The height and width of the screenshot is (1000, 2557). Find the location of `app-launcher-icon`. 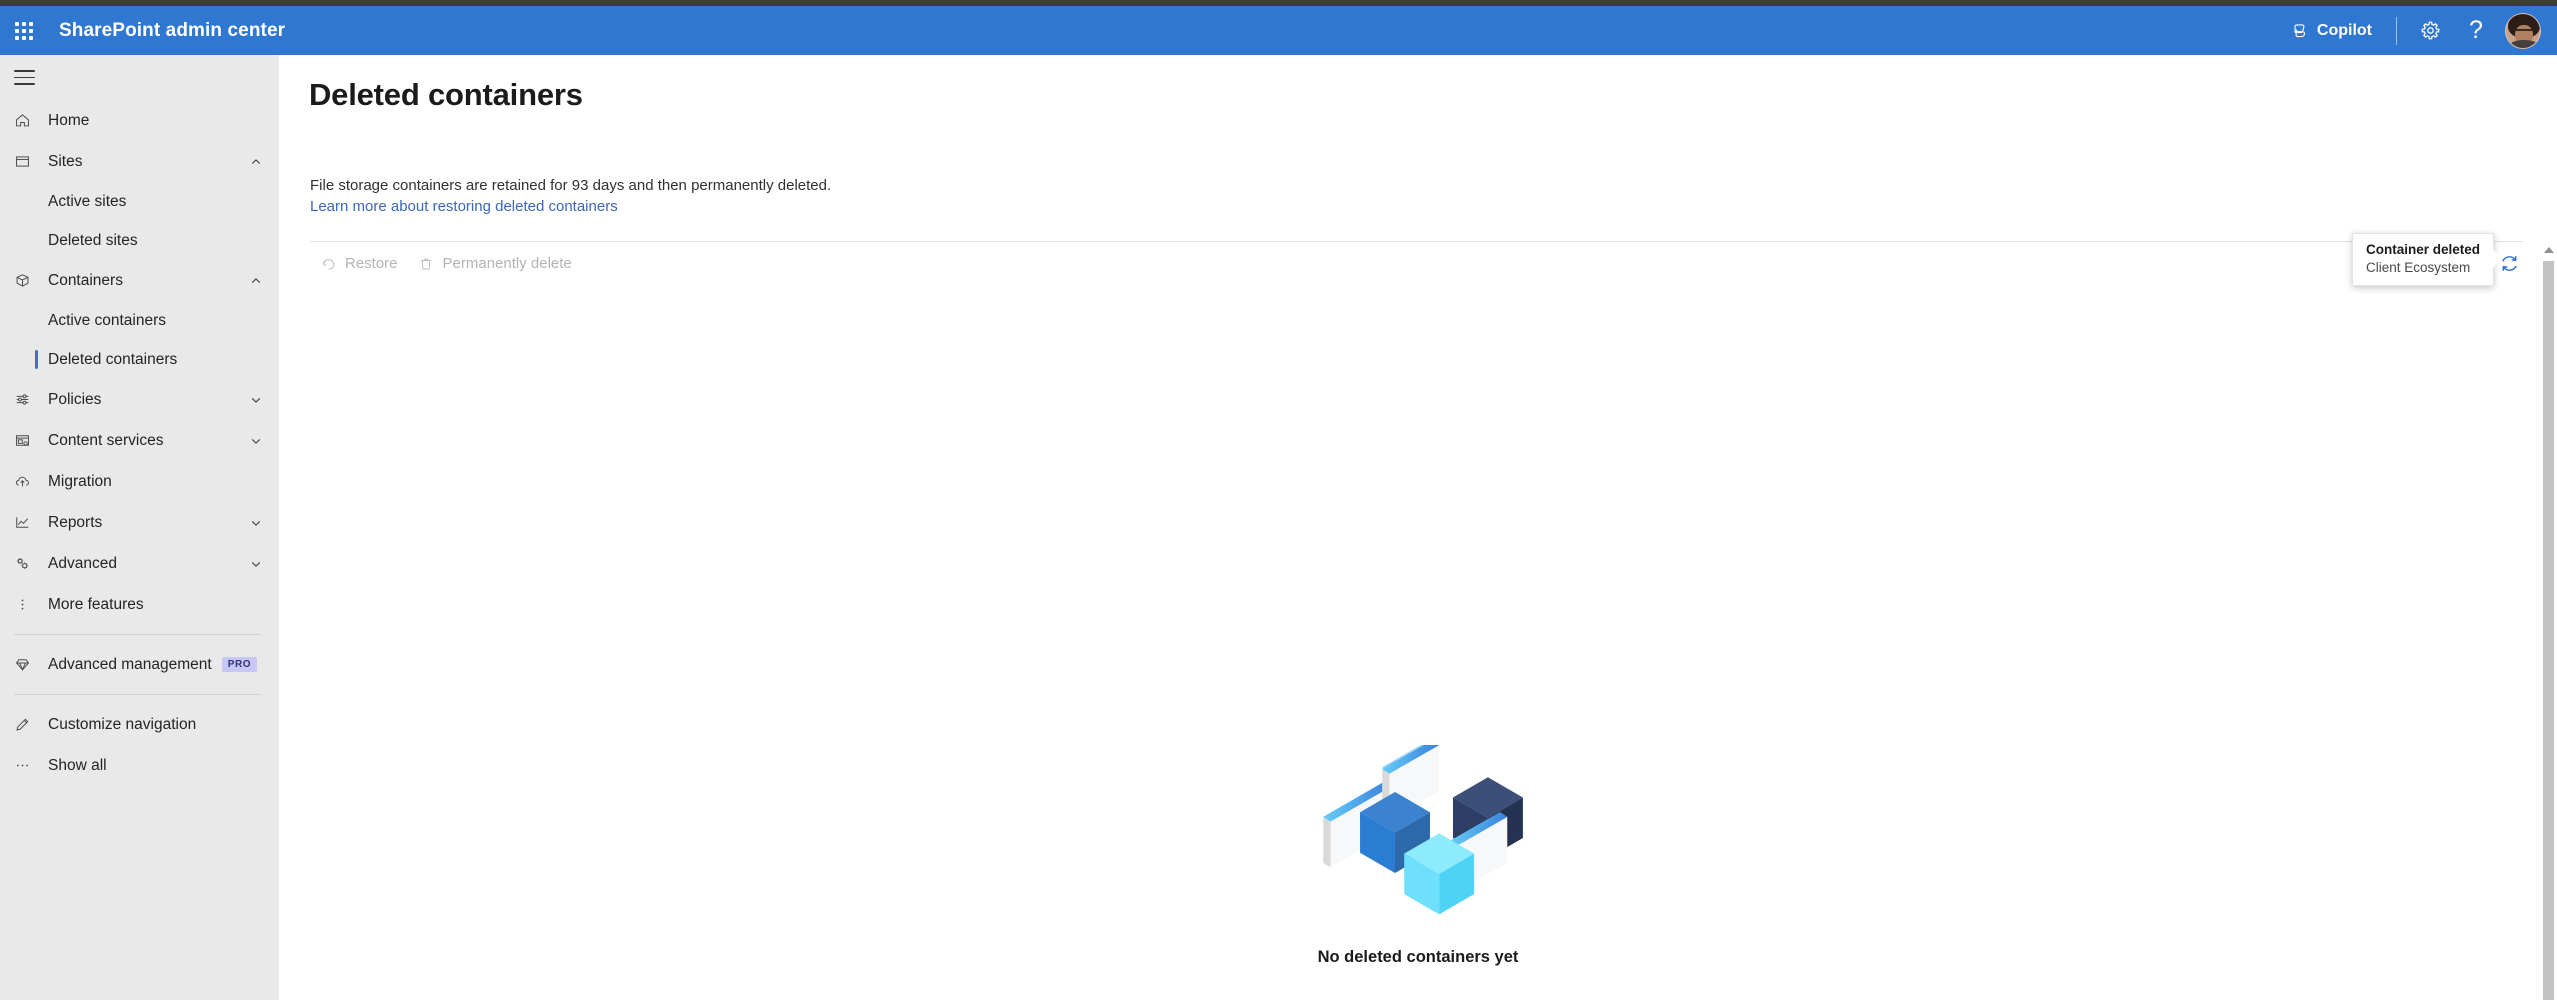

app-launcher-icon is located at coordinates (24, 30).